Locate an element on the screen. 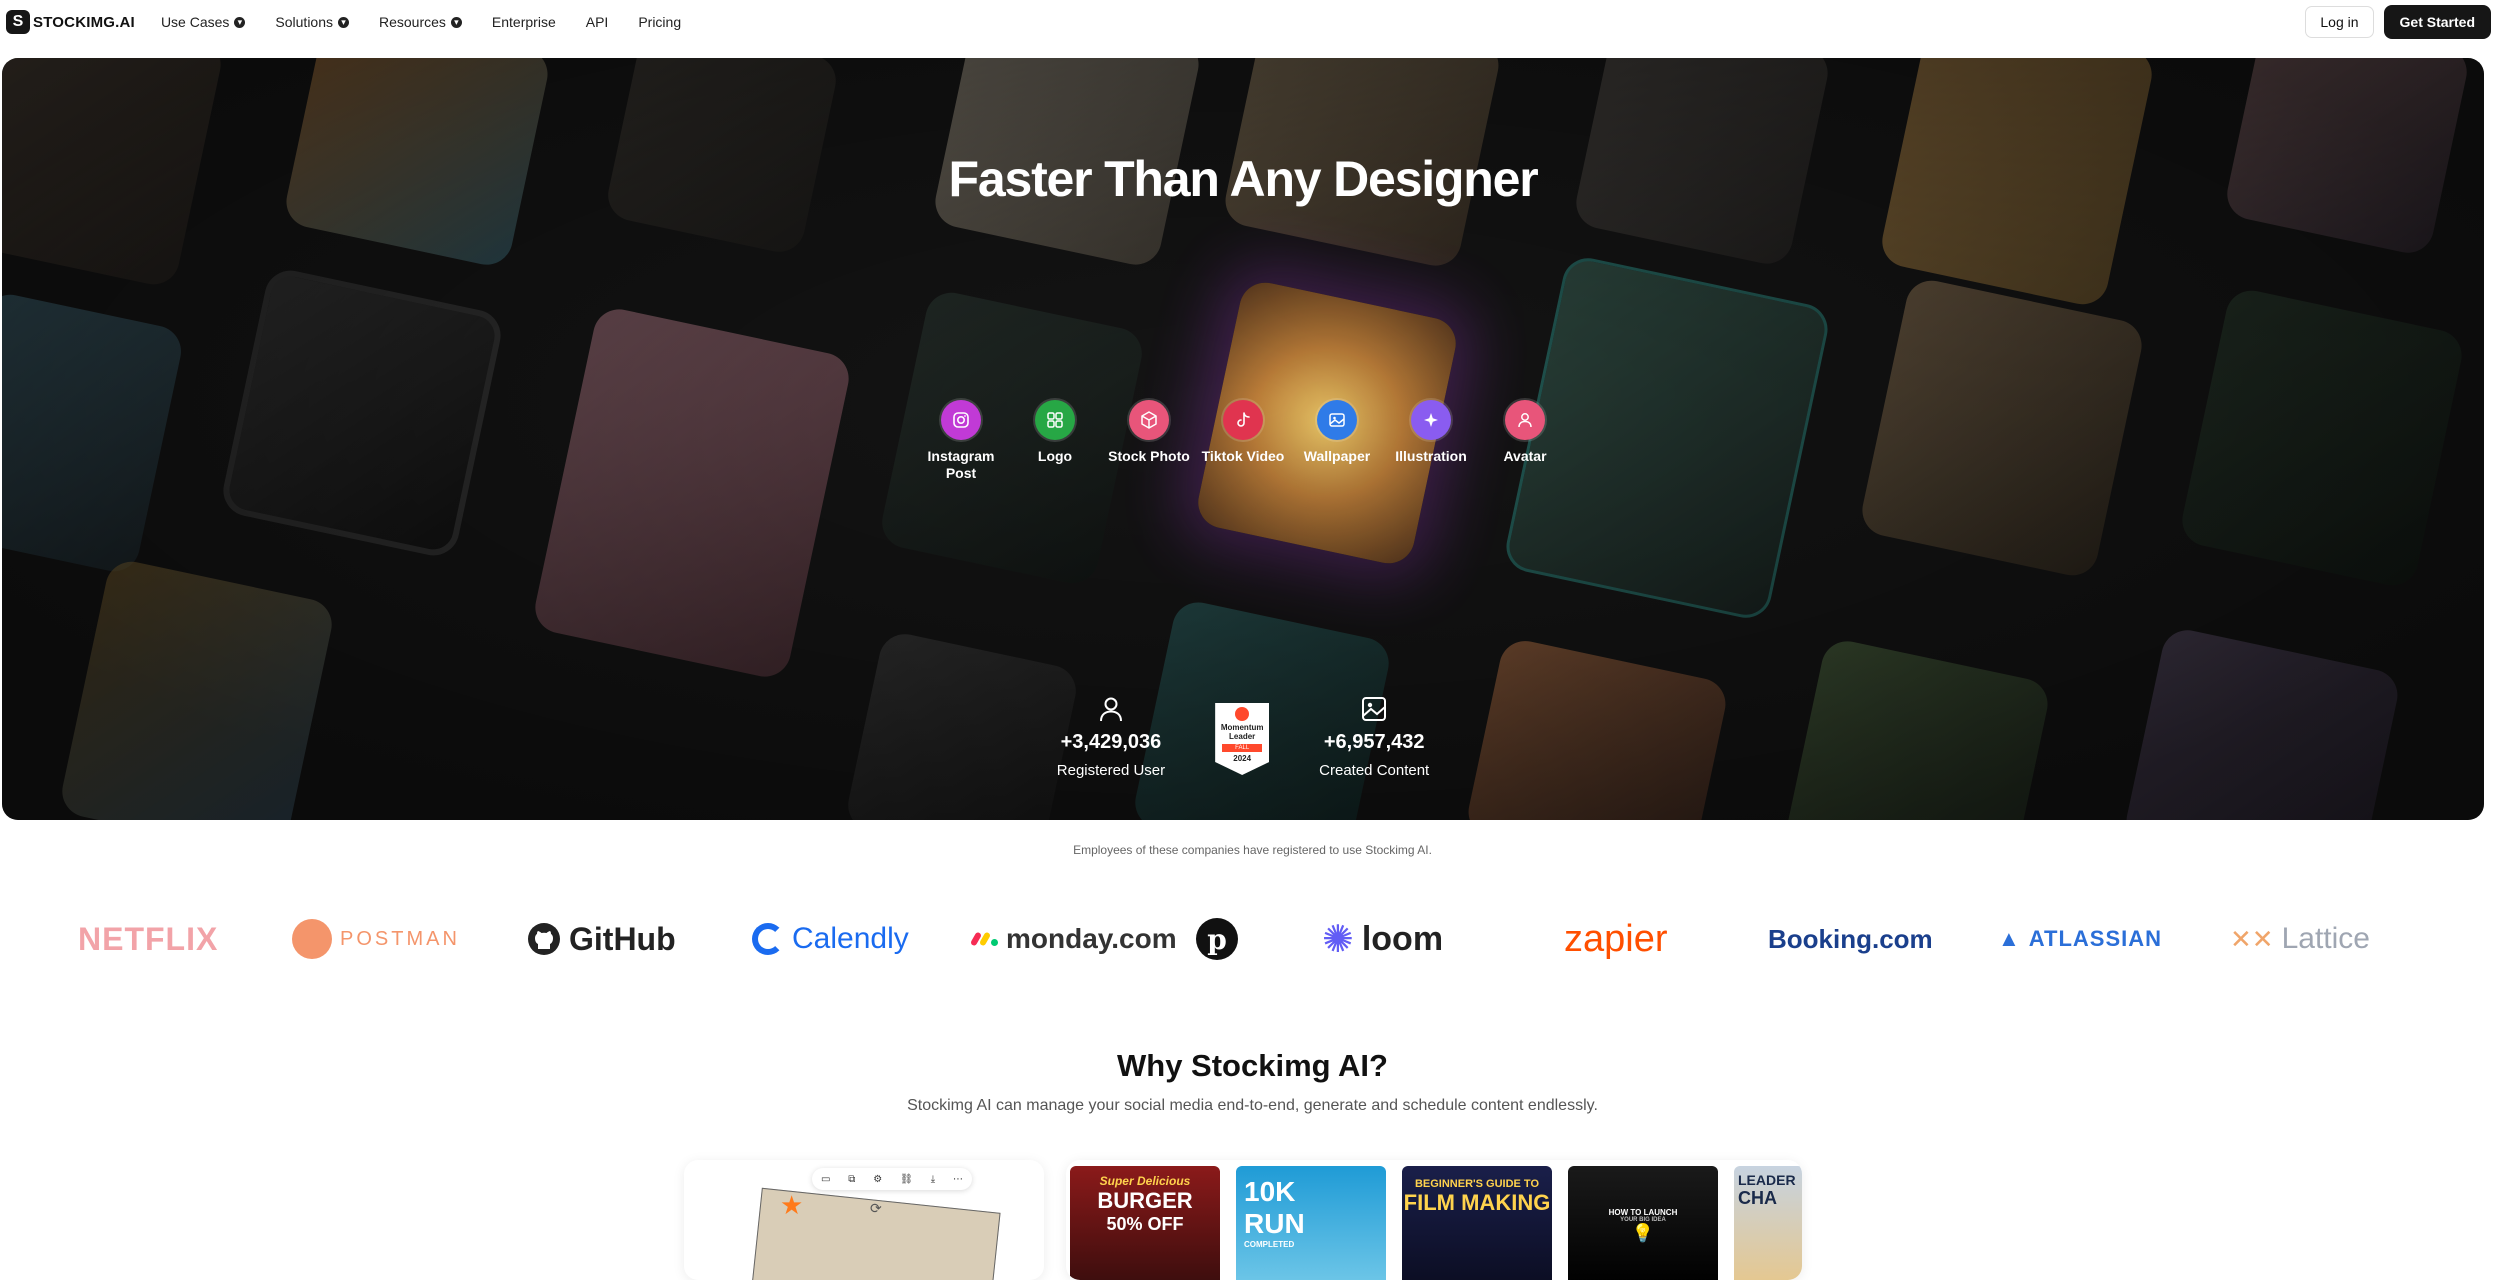  template-thumb: 10K RUN COMPLETED is located at coordinates (1311, 1223).